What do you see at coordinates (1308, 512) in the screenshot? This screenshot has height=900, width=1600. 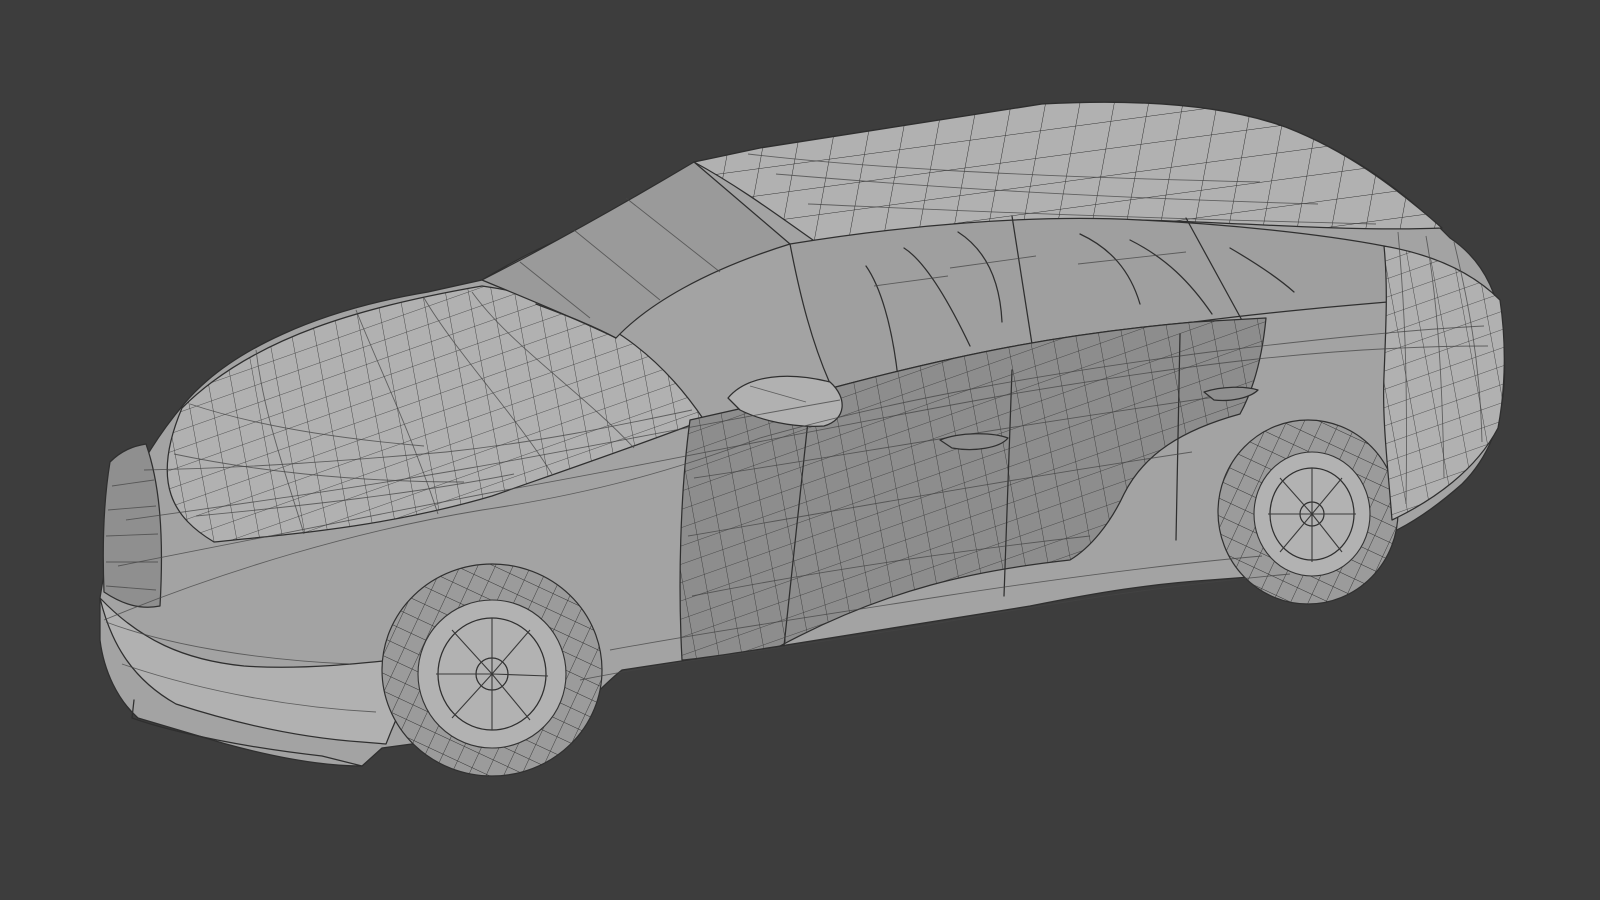 I see `rear-wheel` at bounding box center [1308, 512].